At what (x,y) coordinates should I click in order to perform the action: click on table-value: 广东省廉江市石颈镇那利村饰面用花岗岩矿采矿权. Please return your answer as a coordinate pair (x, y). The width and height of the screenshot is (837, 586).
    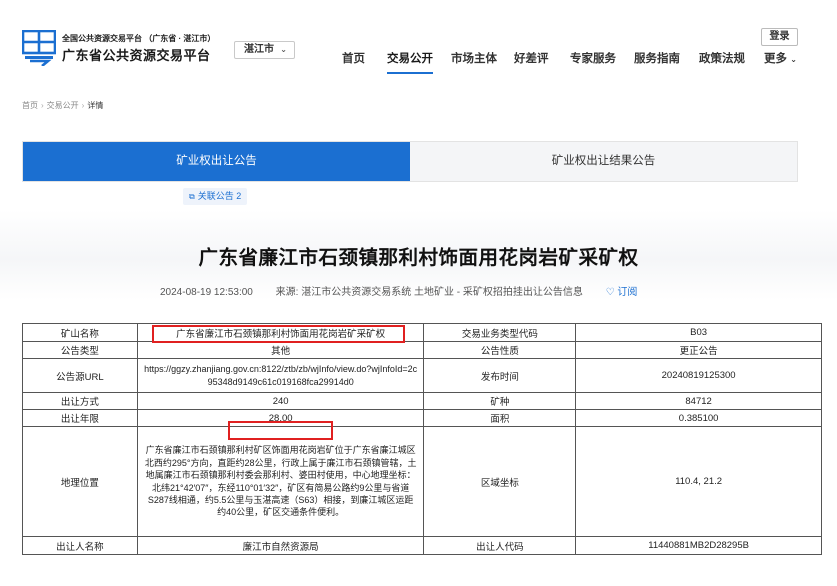
    Looking at the image, I should click on (280, 332).